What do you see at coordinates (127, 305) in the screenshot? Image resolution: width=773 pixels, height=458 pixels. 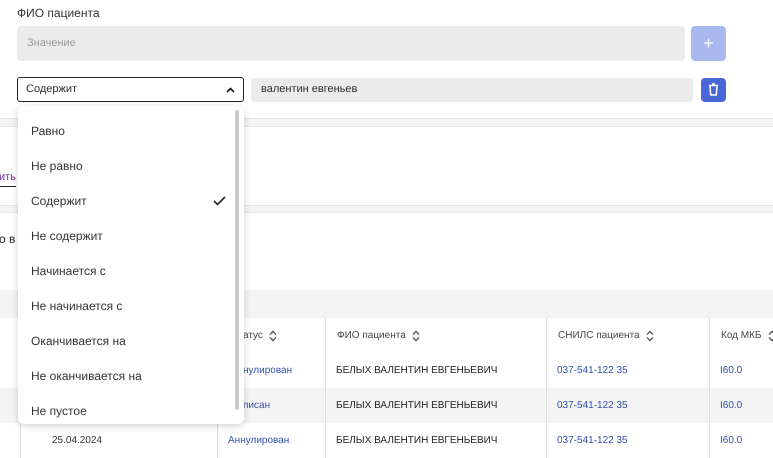 I see `dropdown-option: Не начинается с` at bounding box center [127, 305].